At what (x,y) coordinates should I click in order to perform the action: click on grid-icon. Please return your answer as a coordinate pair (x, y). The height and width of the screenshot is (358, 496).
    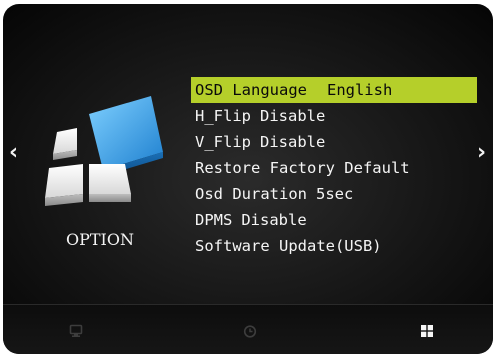
    Looking at the image, I should click on (427, 331).